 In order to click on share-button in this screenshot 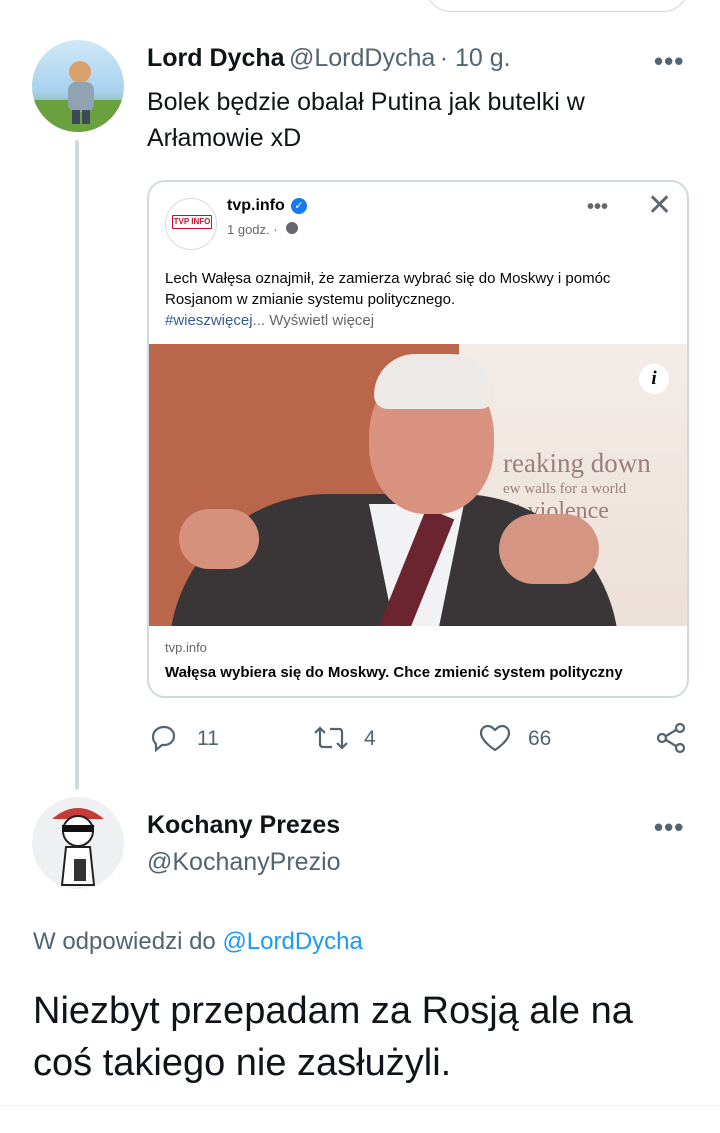, I will do `click(671, 740)`.